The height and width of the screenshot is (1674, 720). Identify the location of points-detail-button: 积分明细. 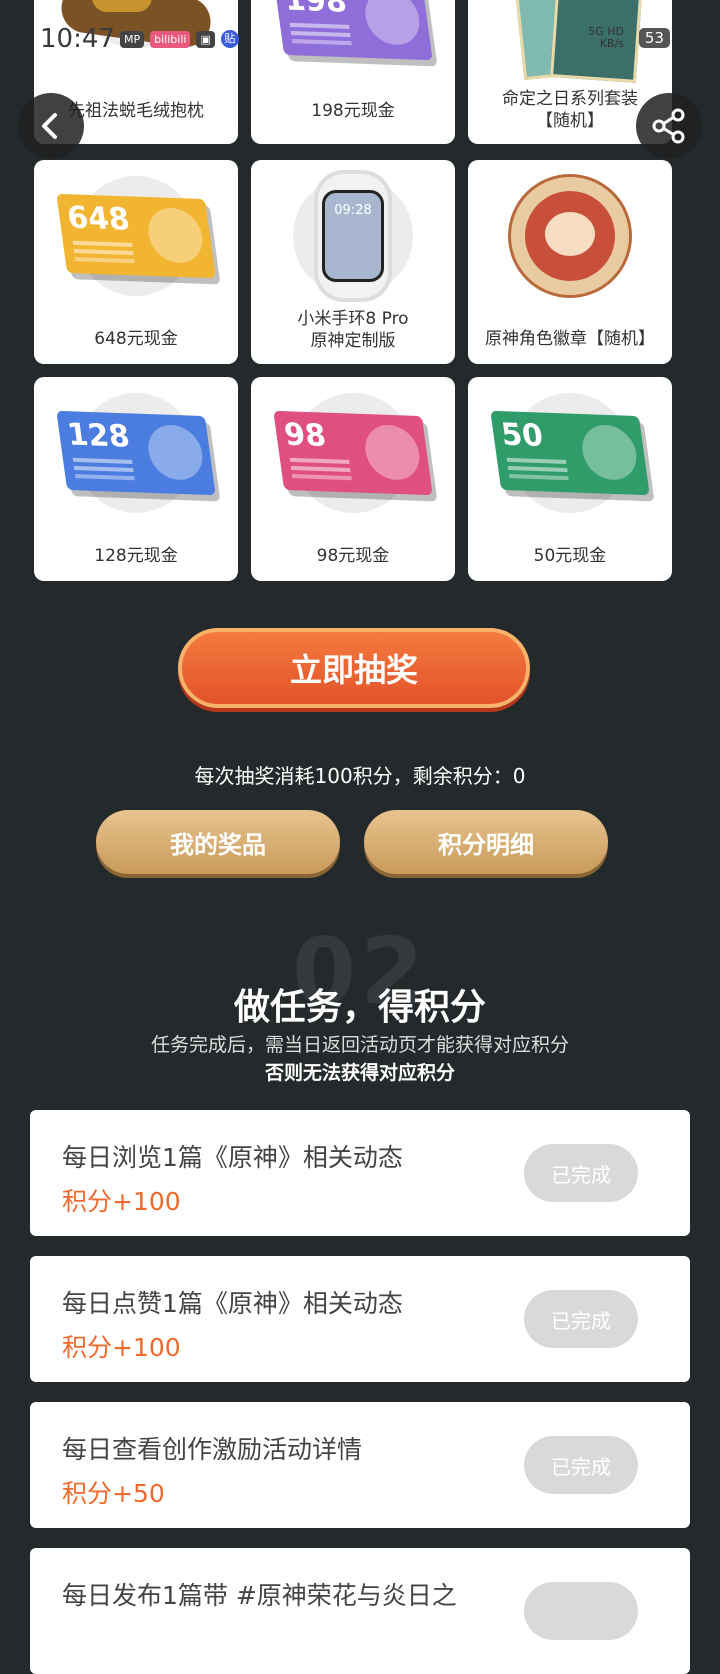
(486, 842).